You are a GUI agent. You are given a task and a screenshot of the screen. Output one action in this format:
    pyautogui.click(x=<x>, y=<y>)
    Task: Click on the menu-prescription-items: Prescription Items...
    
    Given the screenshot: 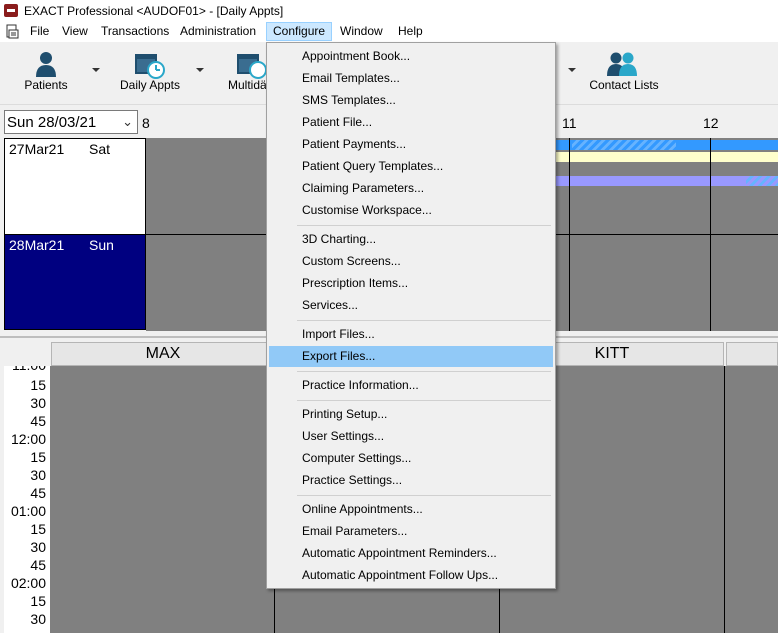 What is the action you would take?
    pyautogui.click(x=411, y=283)
    